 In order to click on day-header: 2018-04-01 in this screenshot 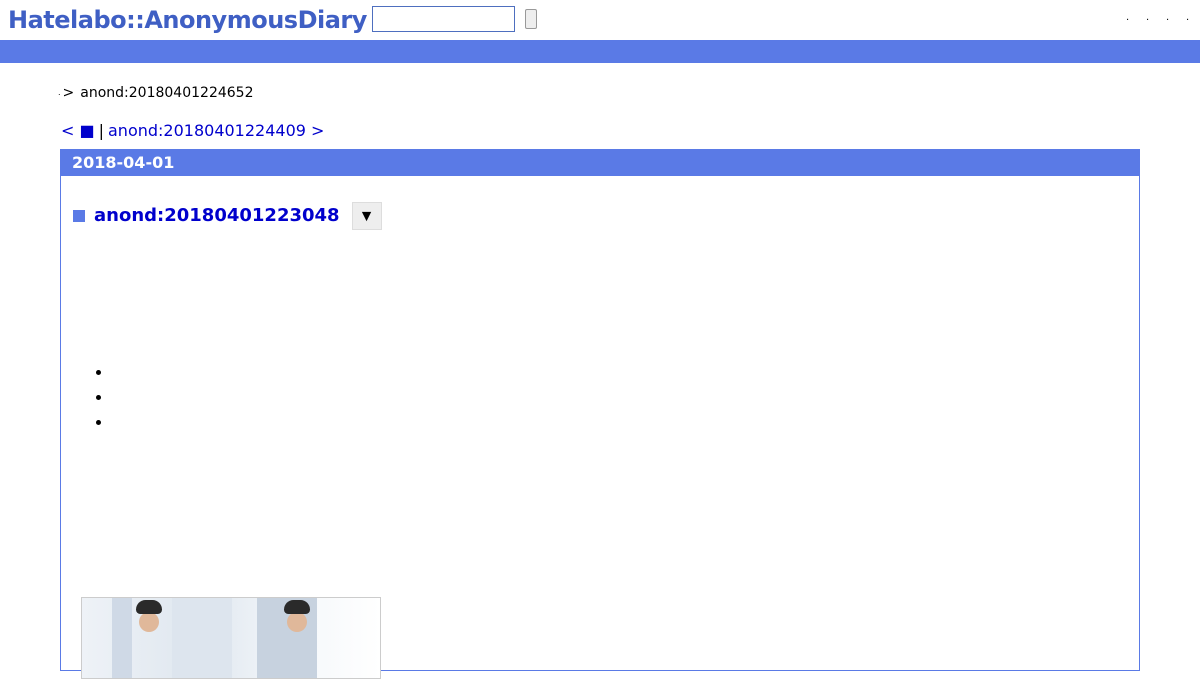, I will do `click(600, 163)`.